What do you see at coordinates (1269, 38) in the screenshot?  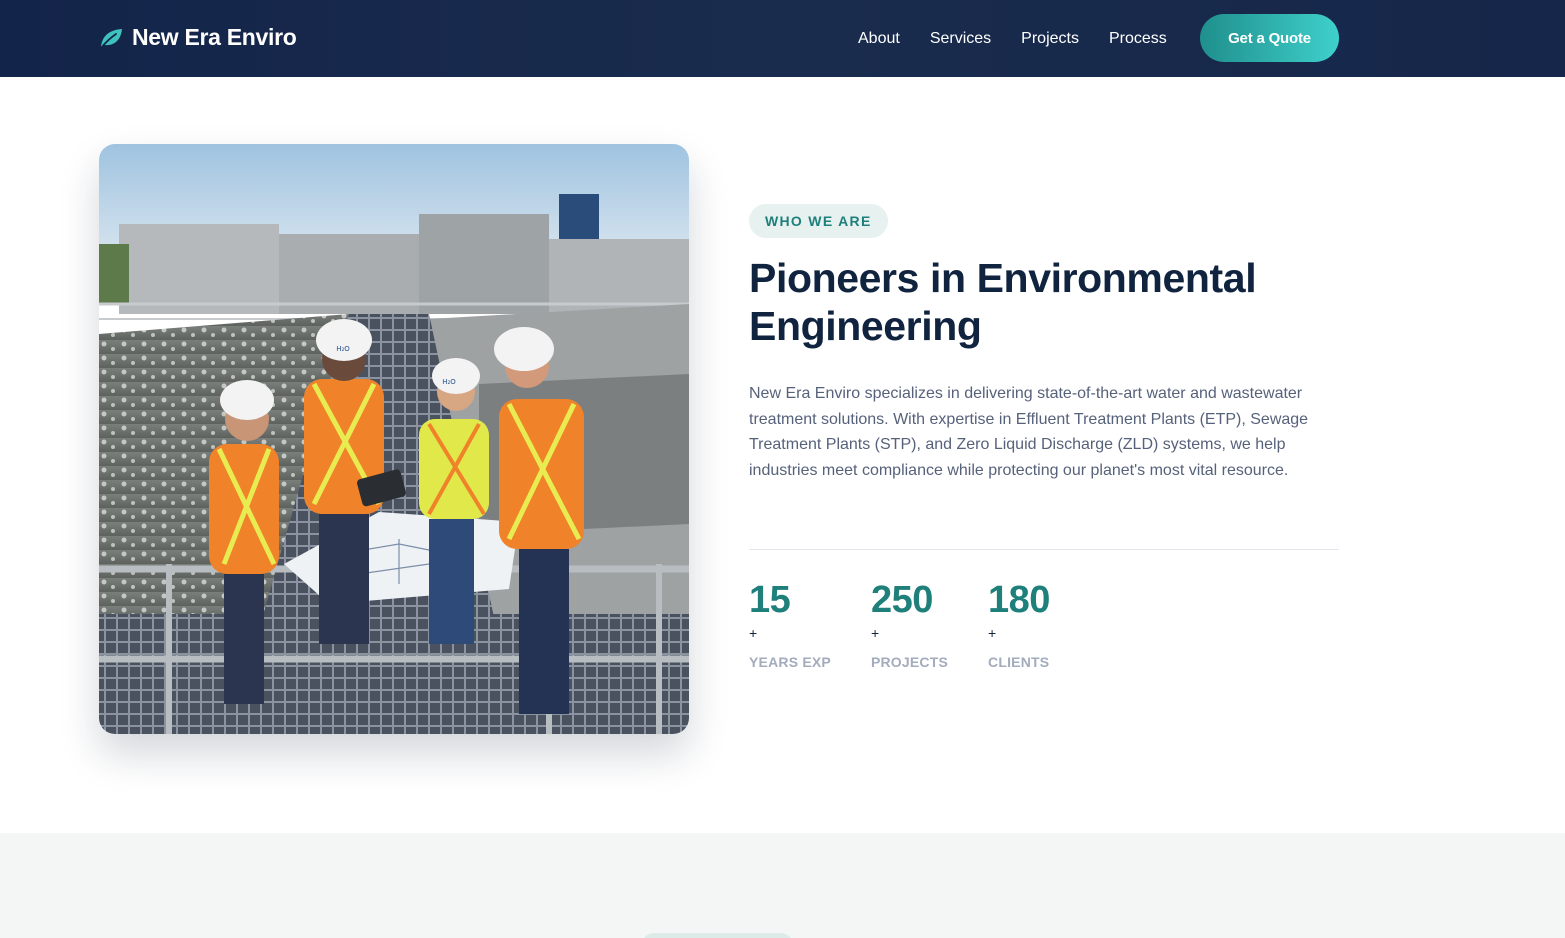 I see `get-quote-button: Get a Quote` at bounding box center [1269, 38].